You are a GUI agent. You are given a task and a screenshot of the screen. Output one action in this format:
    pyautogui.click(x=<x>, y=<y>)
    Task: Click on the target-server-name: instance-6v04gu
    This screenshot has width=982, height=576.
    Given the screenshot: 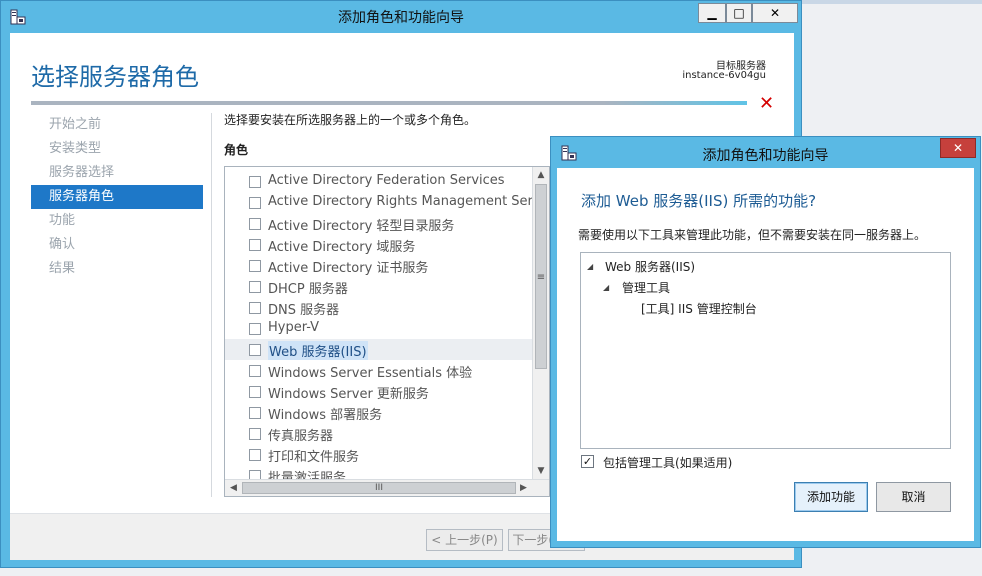 What is the action you would take?
    pyautogui.click(x=724, y=75)
    